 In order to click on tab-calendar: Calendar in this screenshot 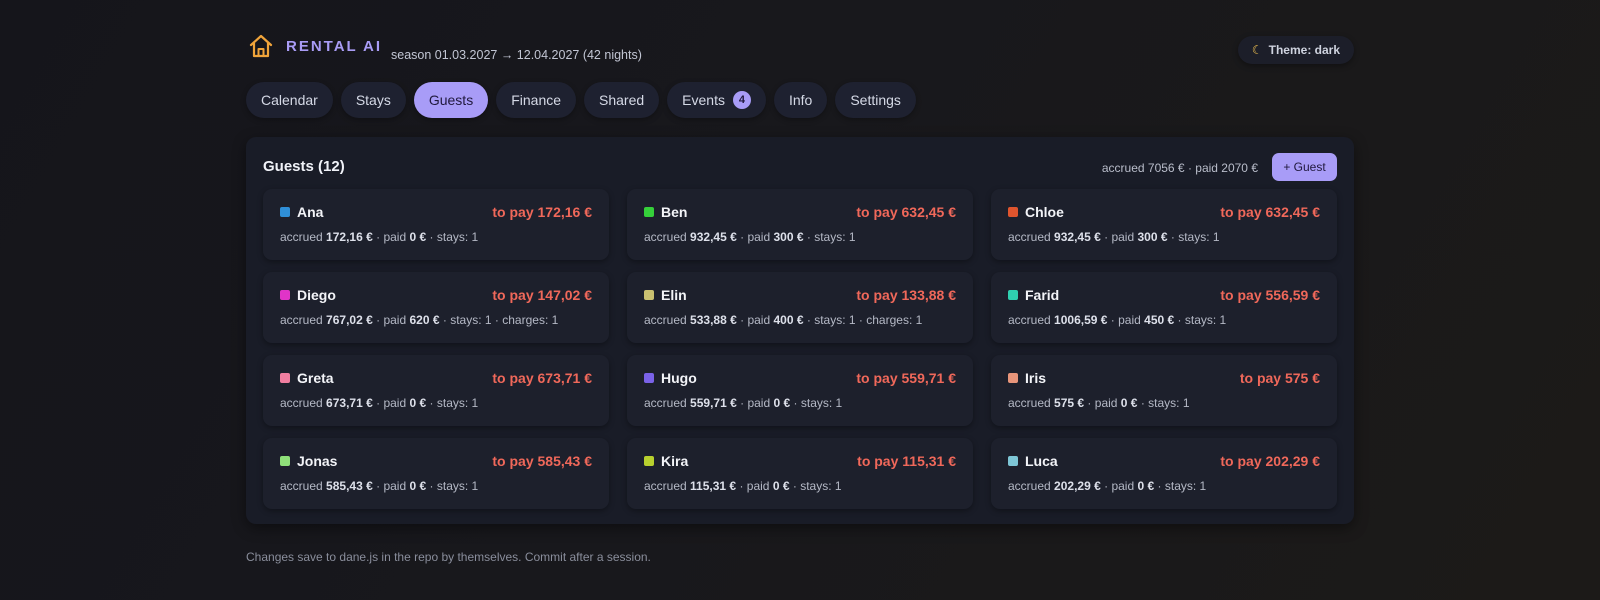, I will do `click(289, 100)`.